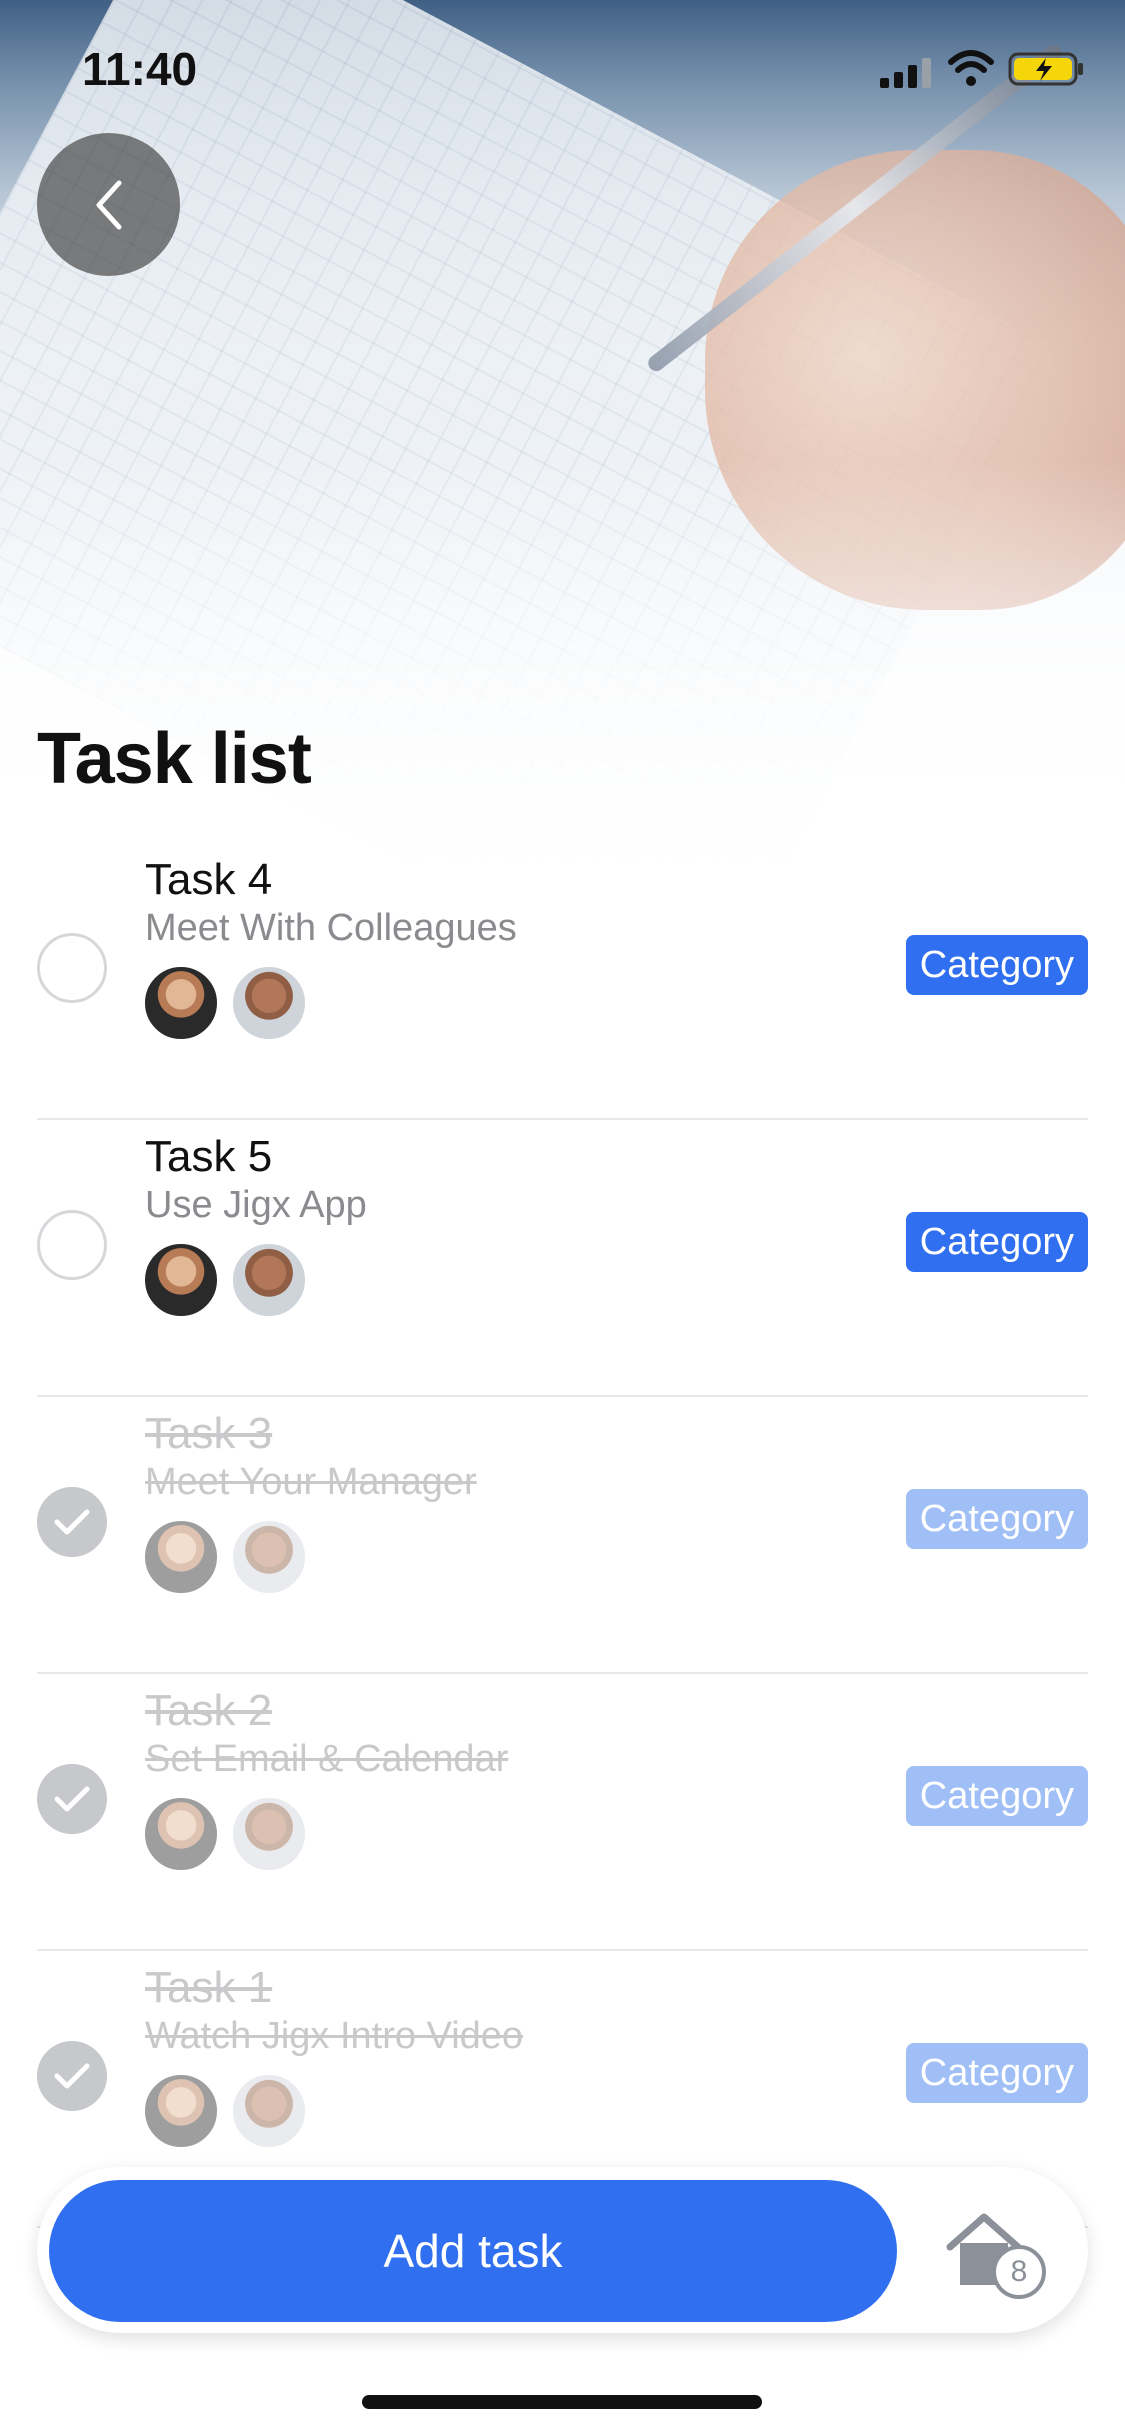 The width and height of the screenshot is (1125, 2436). I want to click on status-bar: 11:40, so click(562, 67).